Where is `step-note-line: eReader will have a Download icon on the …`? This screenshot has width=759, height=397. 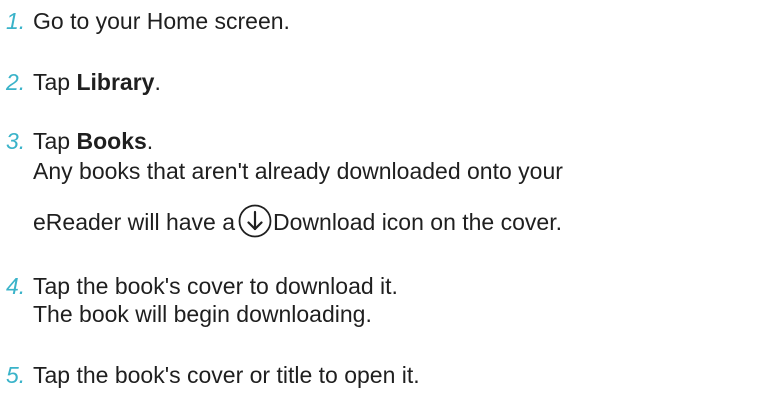
step-note-line: eReader will have a Download icon on the … is located at coordinates (297, 221).